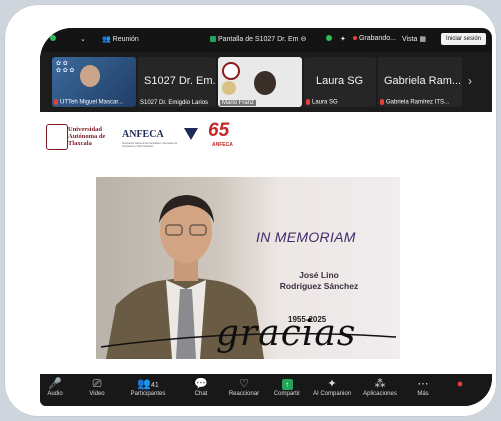  Describe the element at coordinates (343, 39) in the screenshot. I see `ai-icon: ✦` at that location.